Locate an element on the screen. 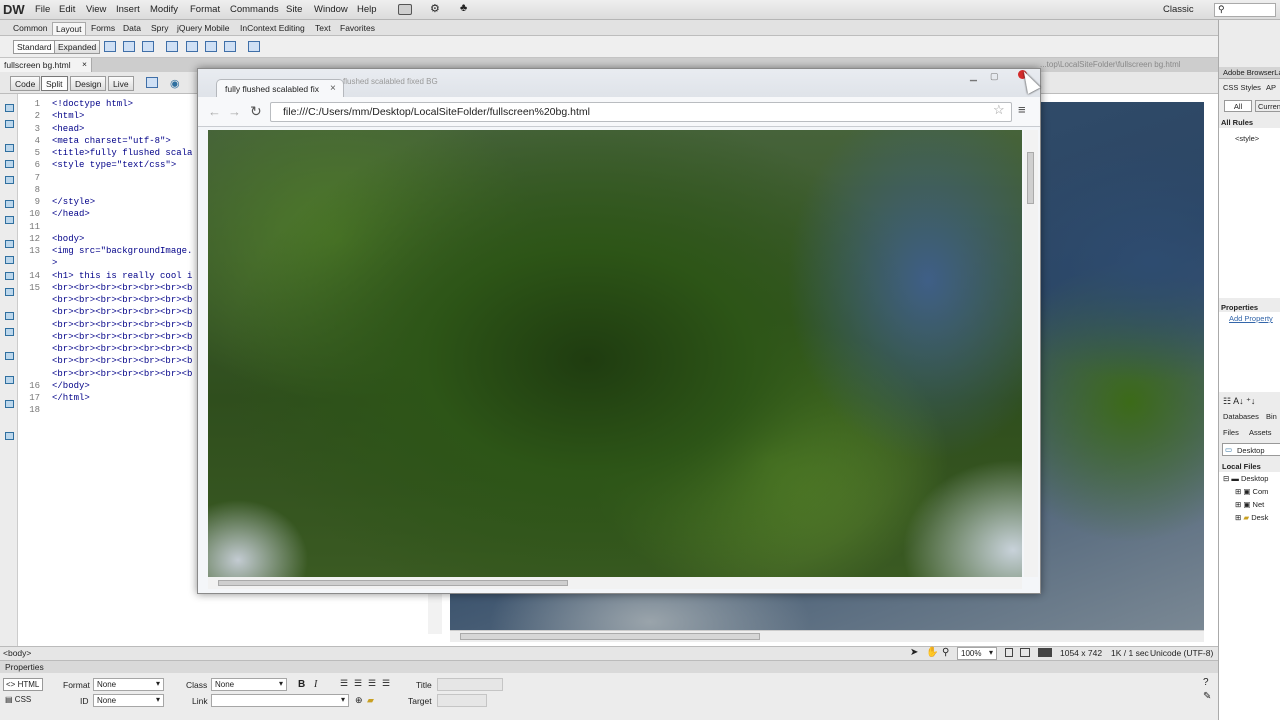 This screenshot has width=1280, height=720. frames-icon is located at coordinates (230, 46).